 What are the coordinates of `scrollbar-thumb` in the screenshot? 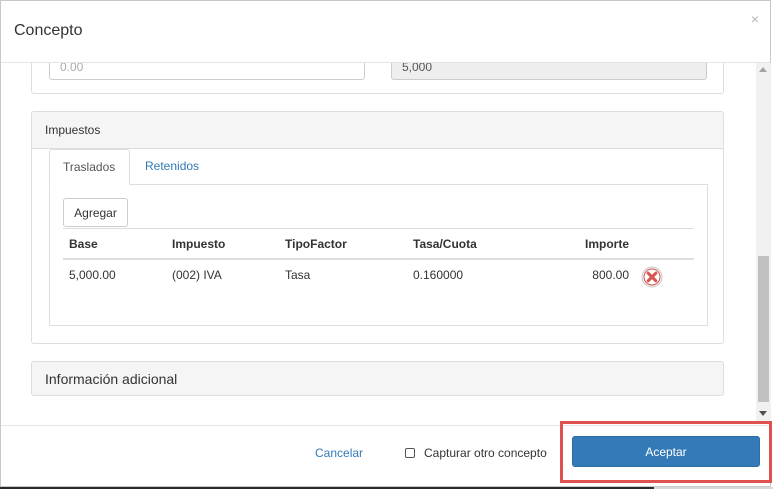 It's located at (763, 329).